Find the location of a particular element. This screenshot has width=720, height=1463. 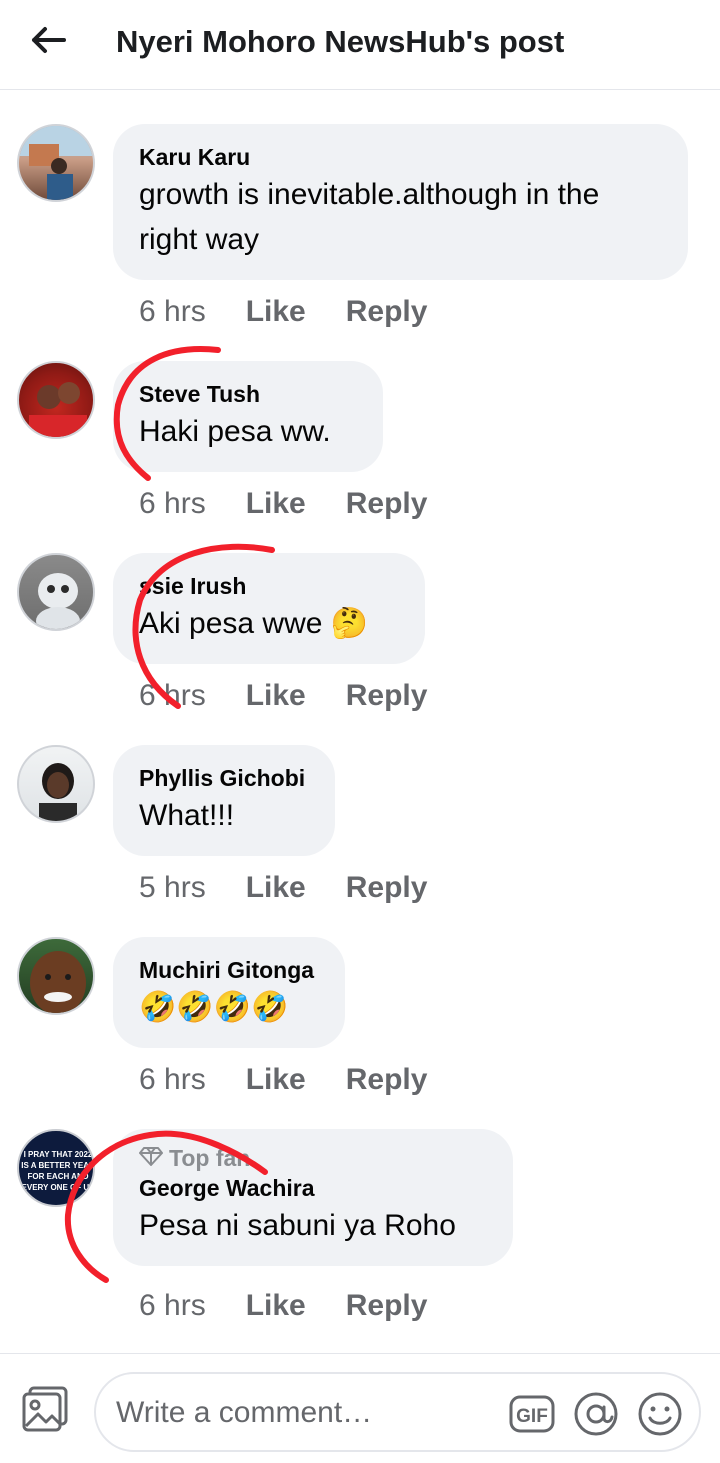

comment-composer: GIF is located at coordinates (360, 1408).